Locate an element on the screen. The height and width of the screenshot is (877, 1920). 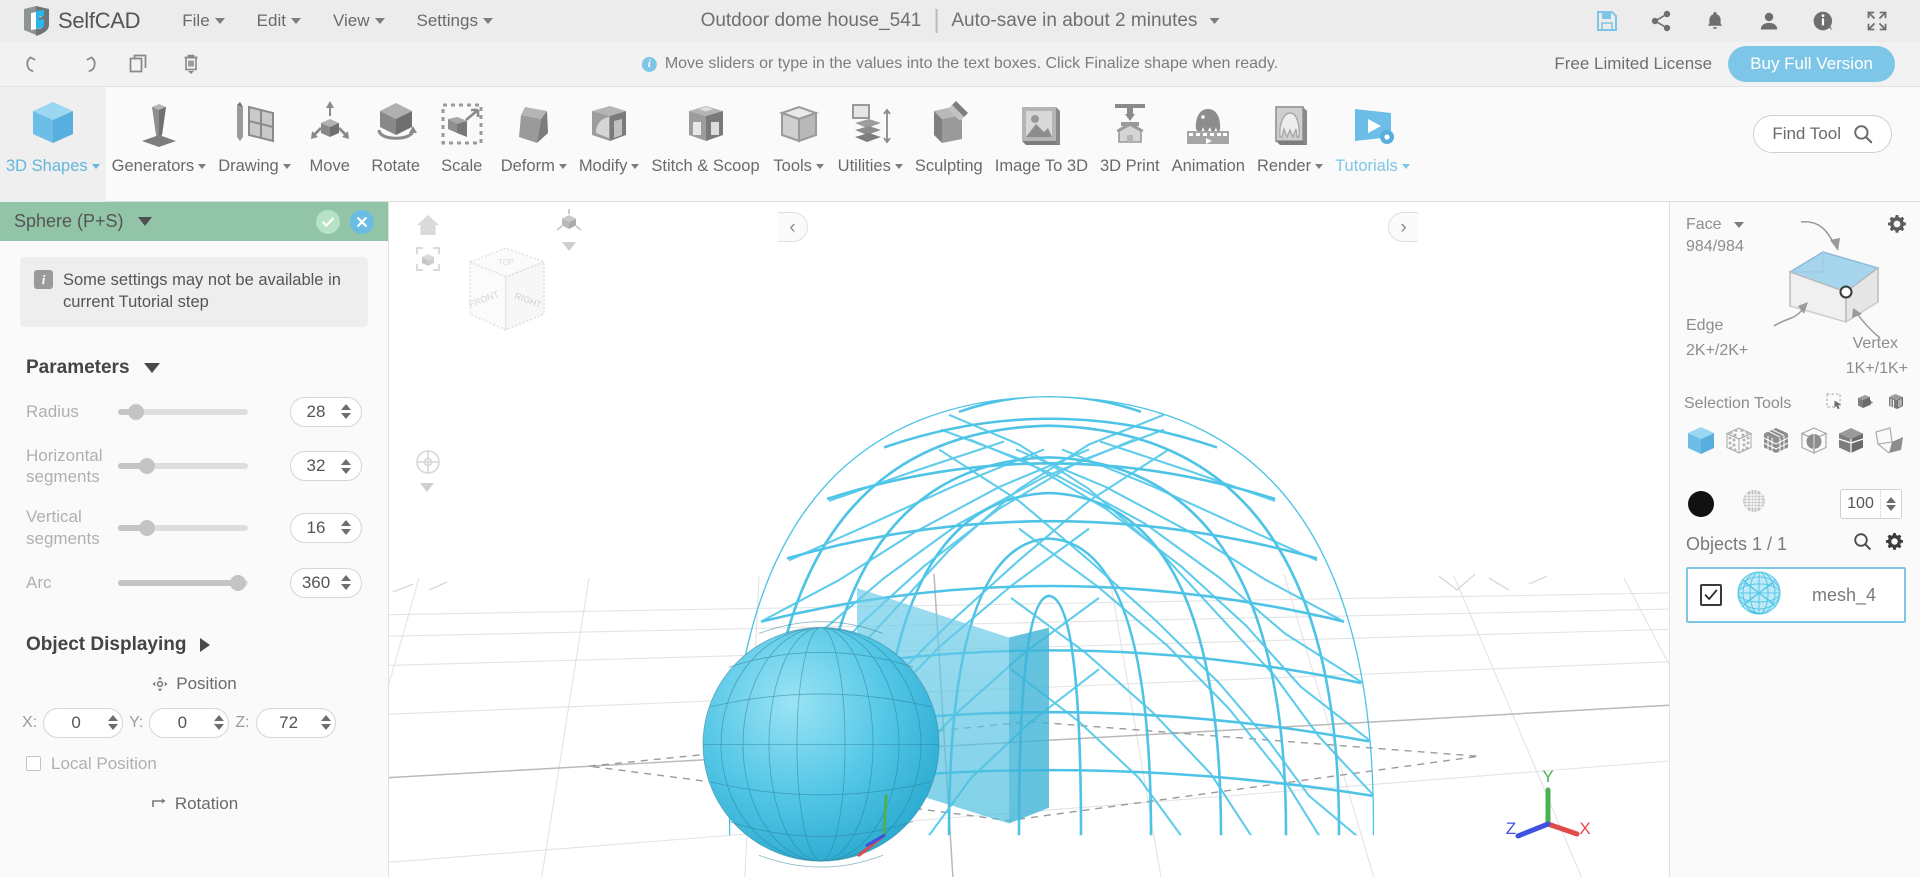
ribbon-item-move: Move is located at coordinates (330, 144).